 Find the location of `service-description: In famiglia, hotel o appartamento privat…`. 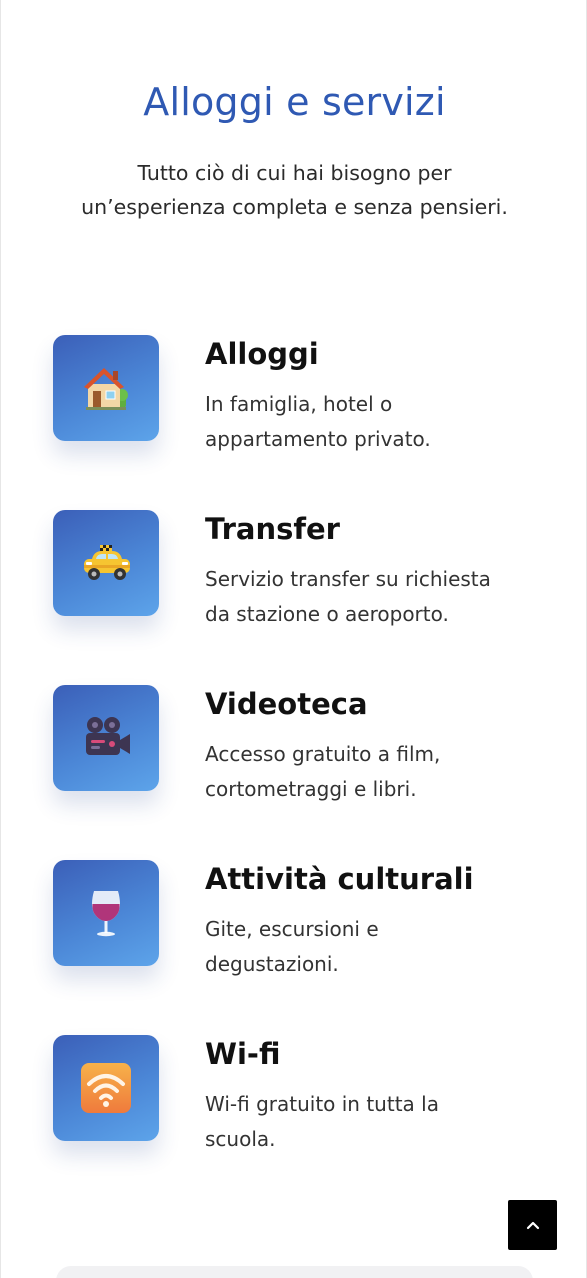

service-description: In famiglia, hotel o appartamento privat… is located at coordinates (375, 422).